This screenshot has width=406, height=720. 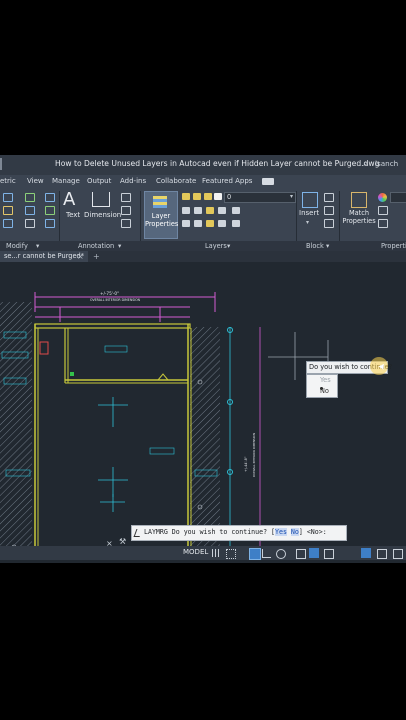 What do you see at coordinates (231, 554) in the screenshot?
I see `snap-icon` at bounding box center [231, 554].